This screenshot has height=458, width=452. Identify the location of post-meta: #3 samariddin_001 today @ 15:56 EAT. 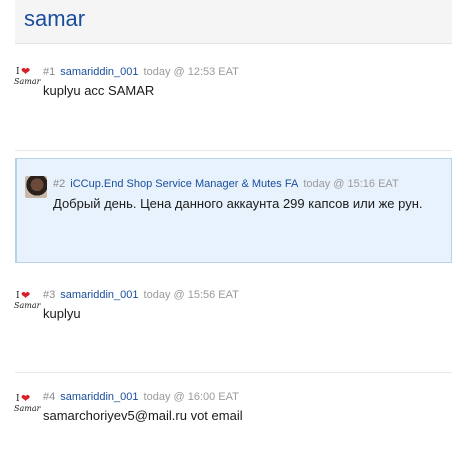
(141, 295).